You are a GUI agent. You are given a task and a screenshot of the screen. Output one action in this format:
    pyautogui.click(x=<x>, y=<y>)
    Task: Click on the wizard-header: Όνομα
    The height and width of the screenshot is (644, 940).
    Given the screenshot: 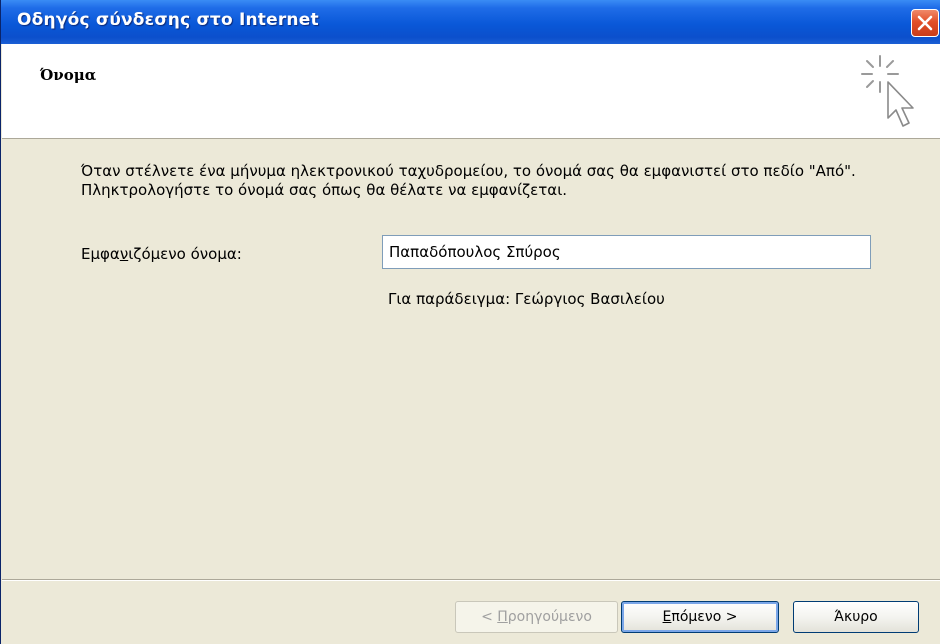 What is the action you would take?
    pyautogui.click(x=471, y=91)
    